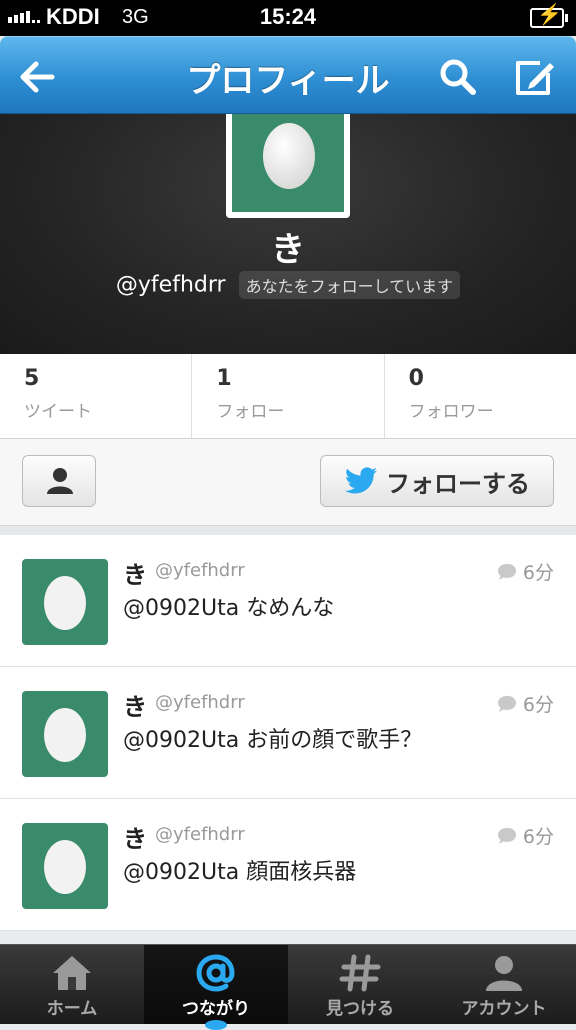  What do you see at coordinates (288, 81) in the screenshot?
I see `page-title: プロフィール` at bounding box center [288, 81].